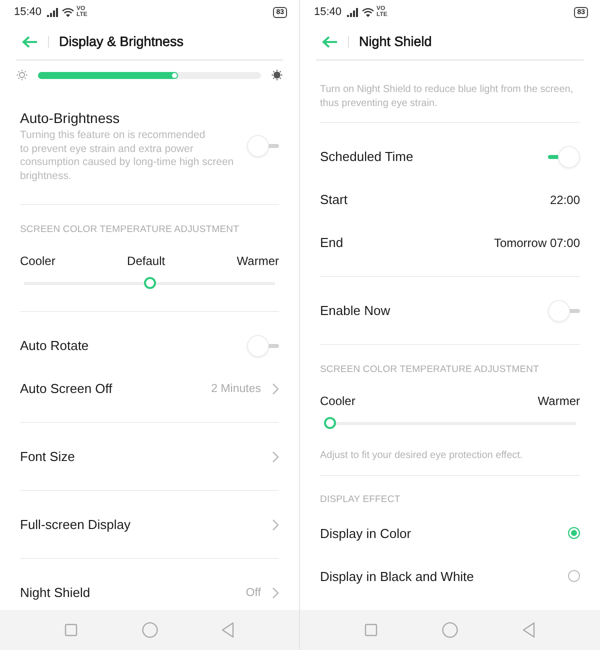 The image size is (600, 650). What do you see at coordinates (127, 156) in the screenshot?
I see `setting-description: Turning this feature on is recommended to prevent eye strain and extra power consumption caused by long-time high screen brightness.` at bounding box center [127, 156].